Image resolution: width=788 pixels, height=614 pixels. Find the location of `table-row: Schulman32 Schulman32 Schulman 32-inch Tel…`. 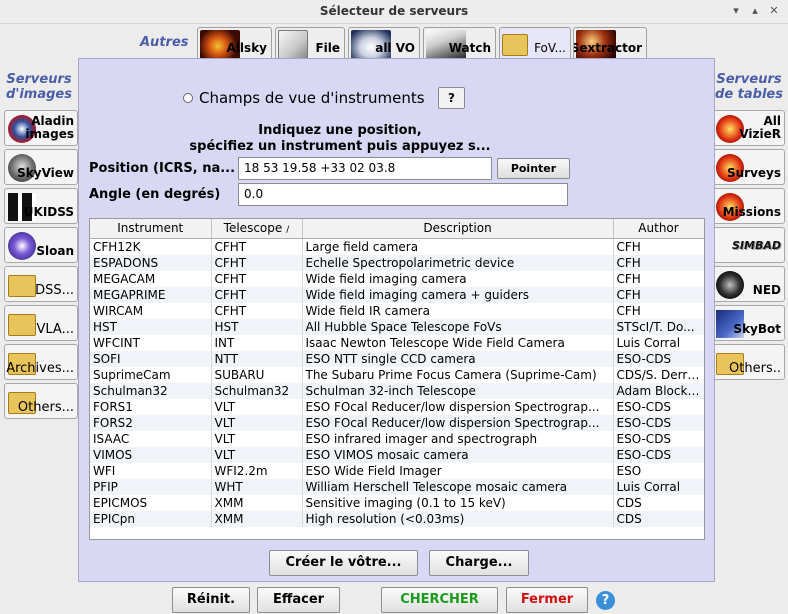

table-row: Schulman32 Schulman32 Schulman 32-inch Tel… is located at coordinates (397, 390).